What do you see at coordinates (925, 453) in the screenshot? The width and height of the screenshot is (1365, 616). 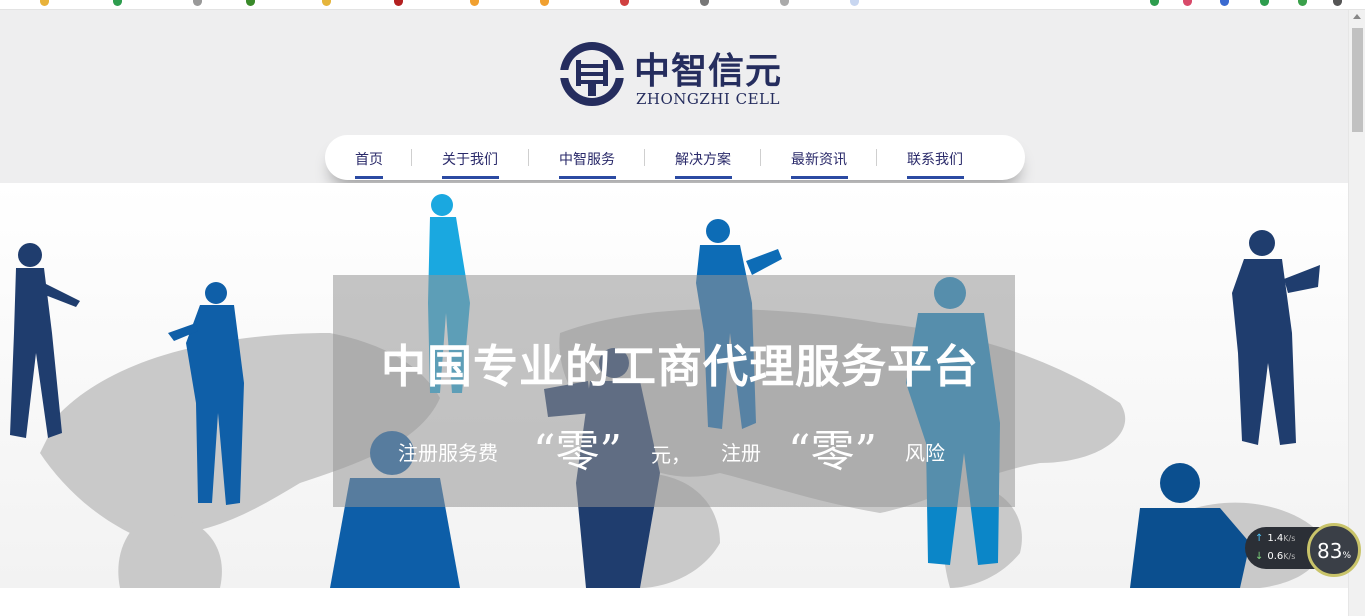 I see `hero-sub-risk: 风险` at bounding box center [925, 453].